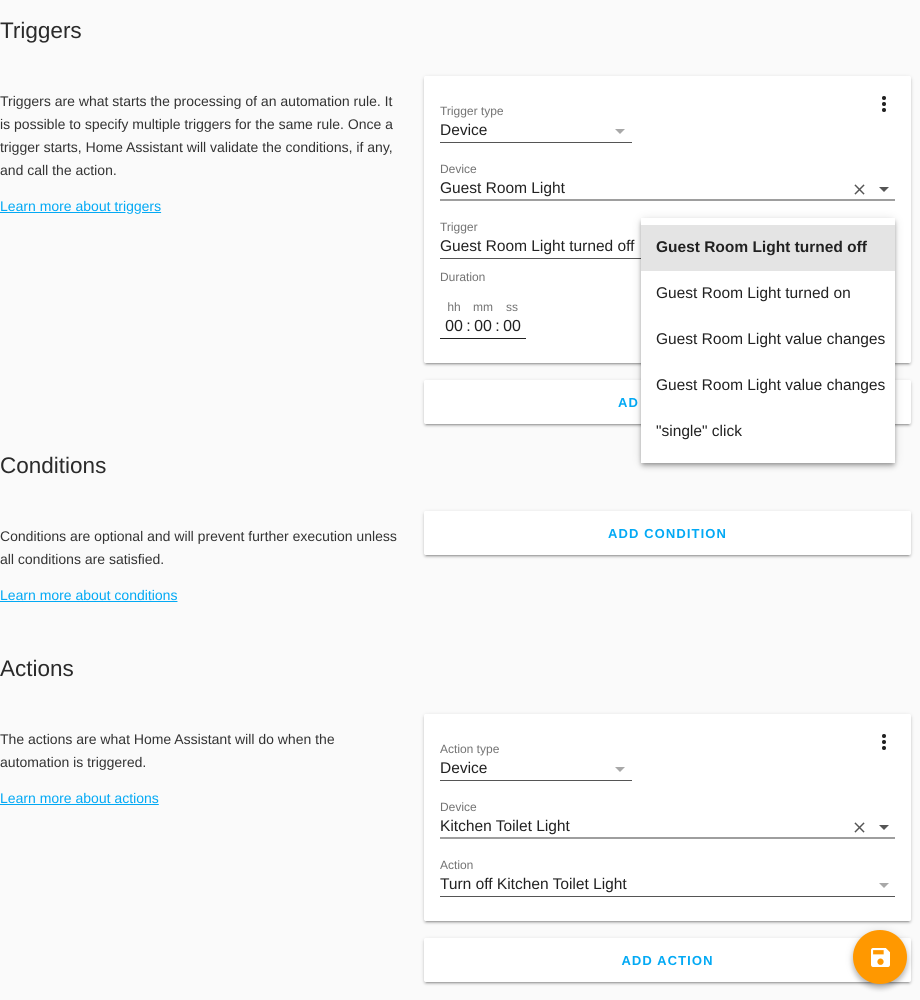  What do you see at coordinates (41, 31) in the screenshot?
I see `section-heading: Triggers` at bounding box center [41, 31].